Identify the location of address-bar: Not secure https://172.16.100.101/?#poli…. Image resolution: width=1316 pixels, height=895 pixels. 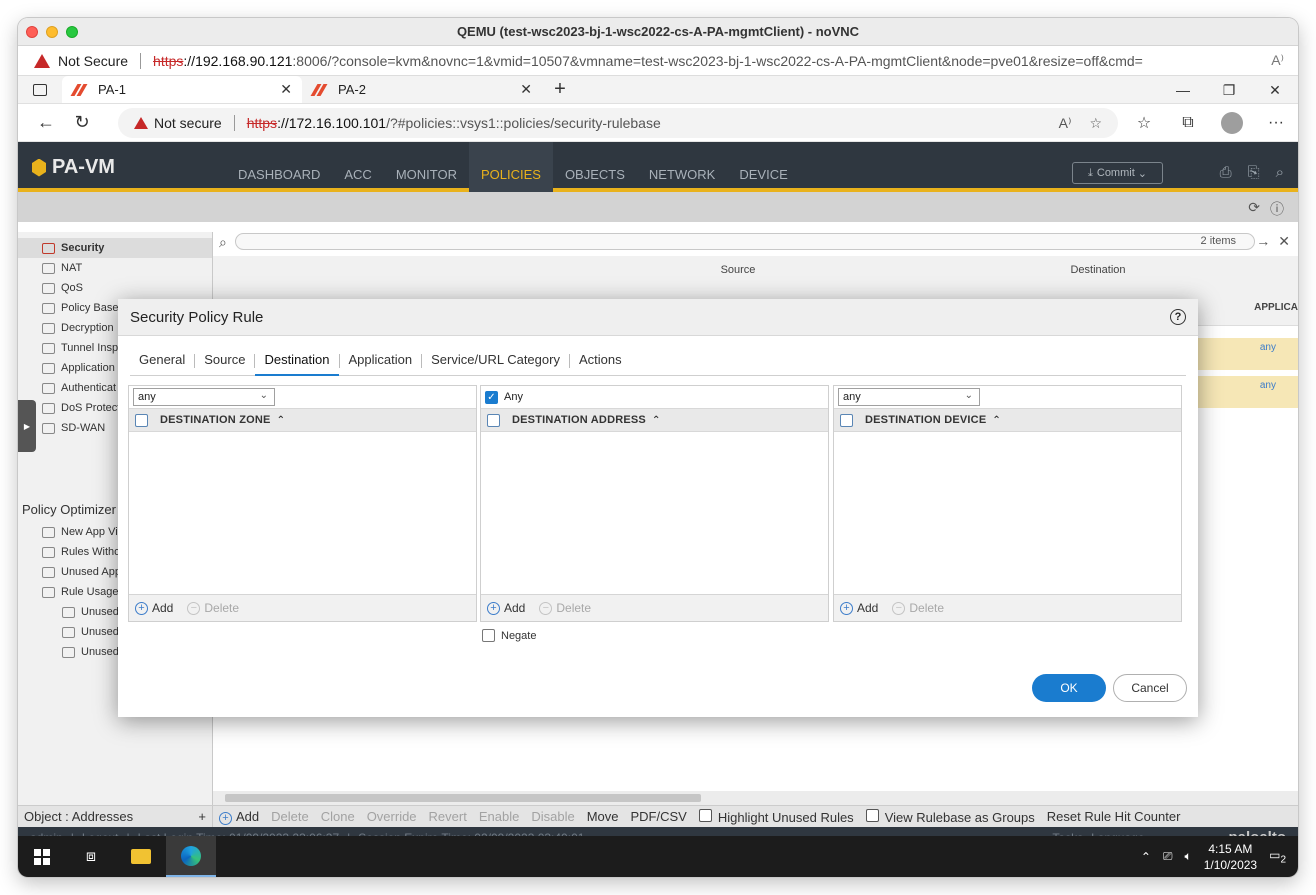
(618, 123).